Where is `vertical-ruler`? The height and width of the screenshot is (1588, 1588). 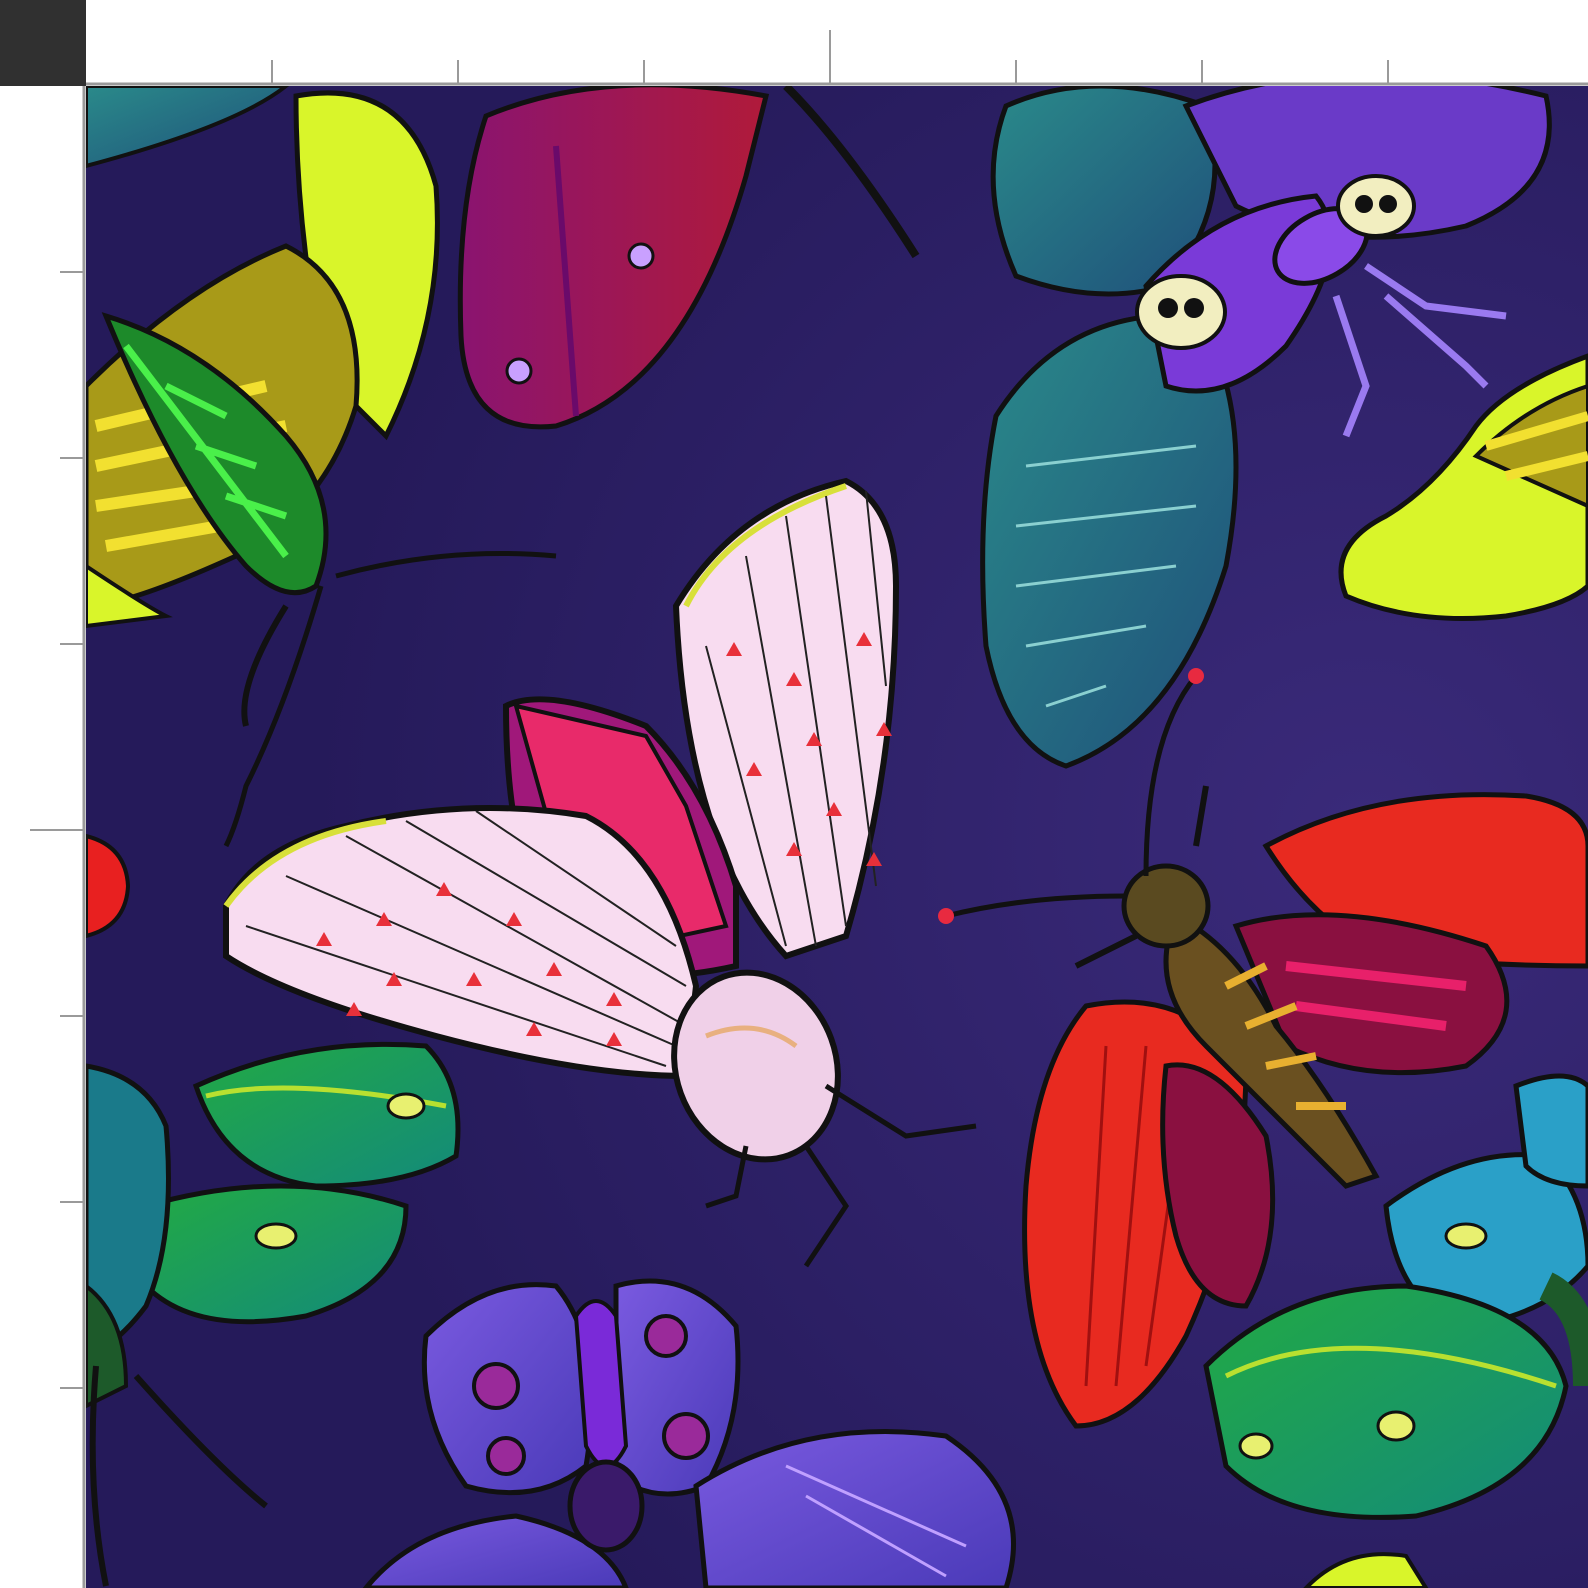 vertical-ruler is located at coordinates (43, 837).